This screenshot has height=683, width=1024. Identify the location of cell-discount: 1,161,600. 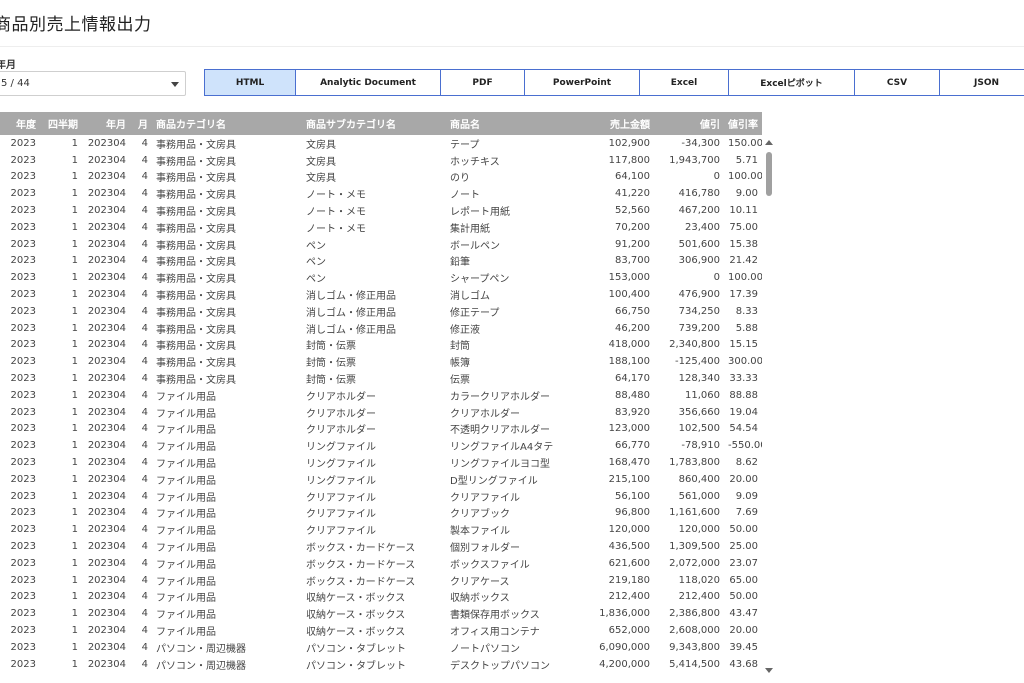
(694, 513).